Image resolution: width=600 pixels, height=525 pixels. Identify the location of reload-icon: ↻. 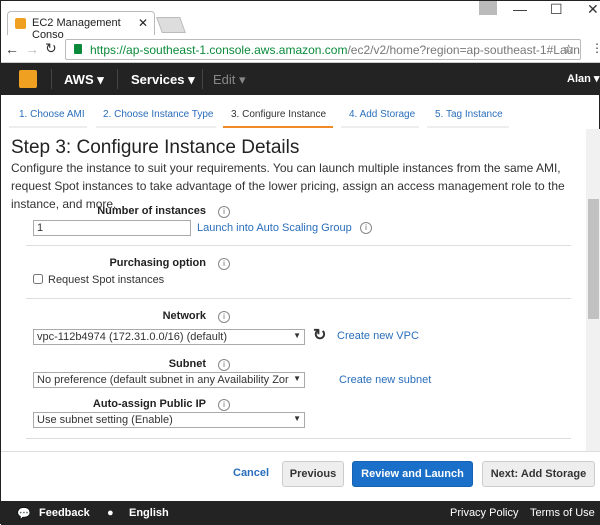
(51, 48).